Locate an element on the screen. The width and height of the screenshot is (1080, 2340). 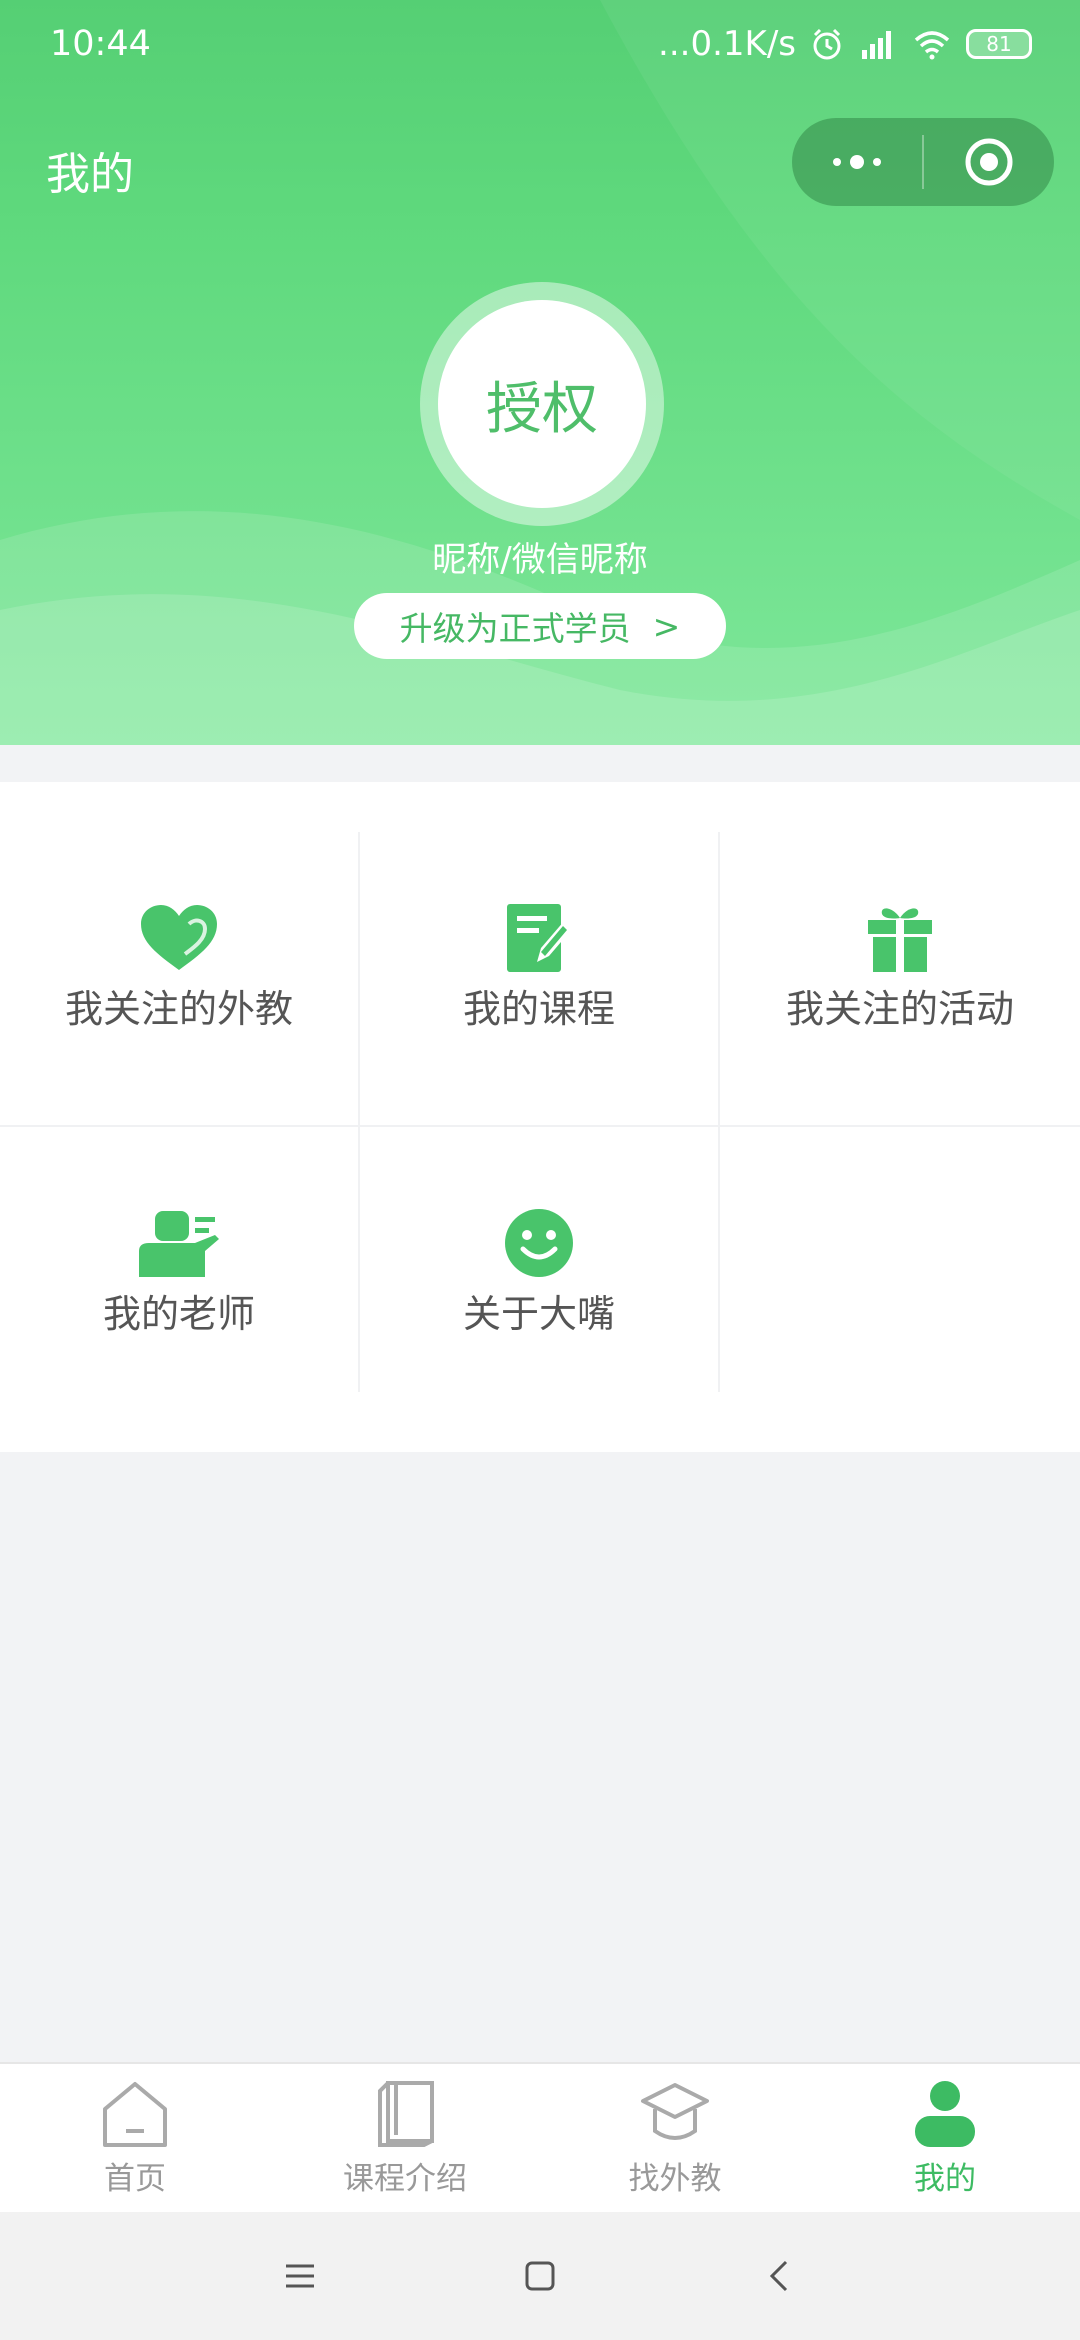
menu-item-label: 我关注的活动 is located at coordinates (899, 1008).